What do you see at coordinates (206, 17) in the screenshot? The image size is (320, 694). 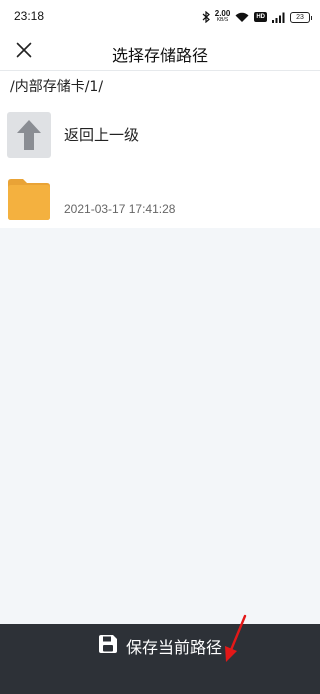 I see `bluetooth-icon` at bounding box center [206, 17].